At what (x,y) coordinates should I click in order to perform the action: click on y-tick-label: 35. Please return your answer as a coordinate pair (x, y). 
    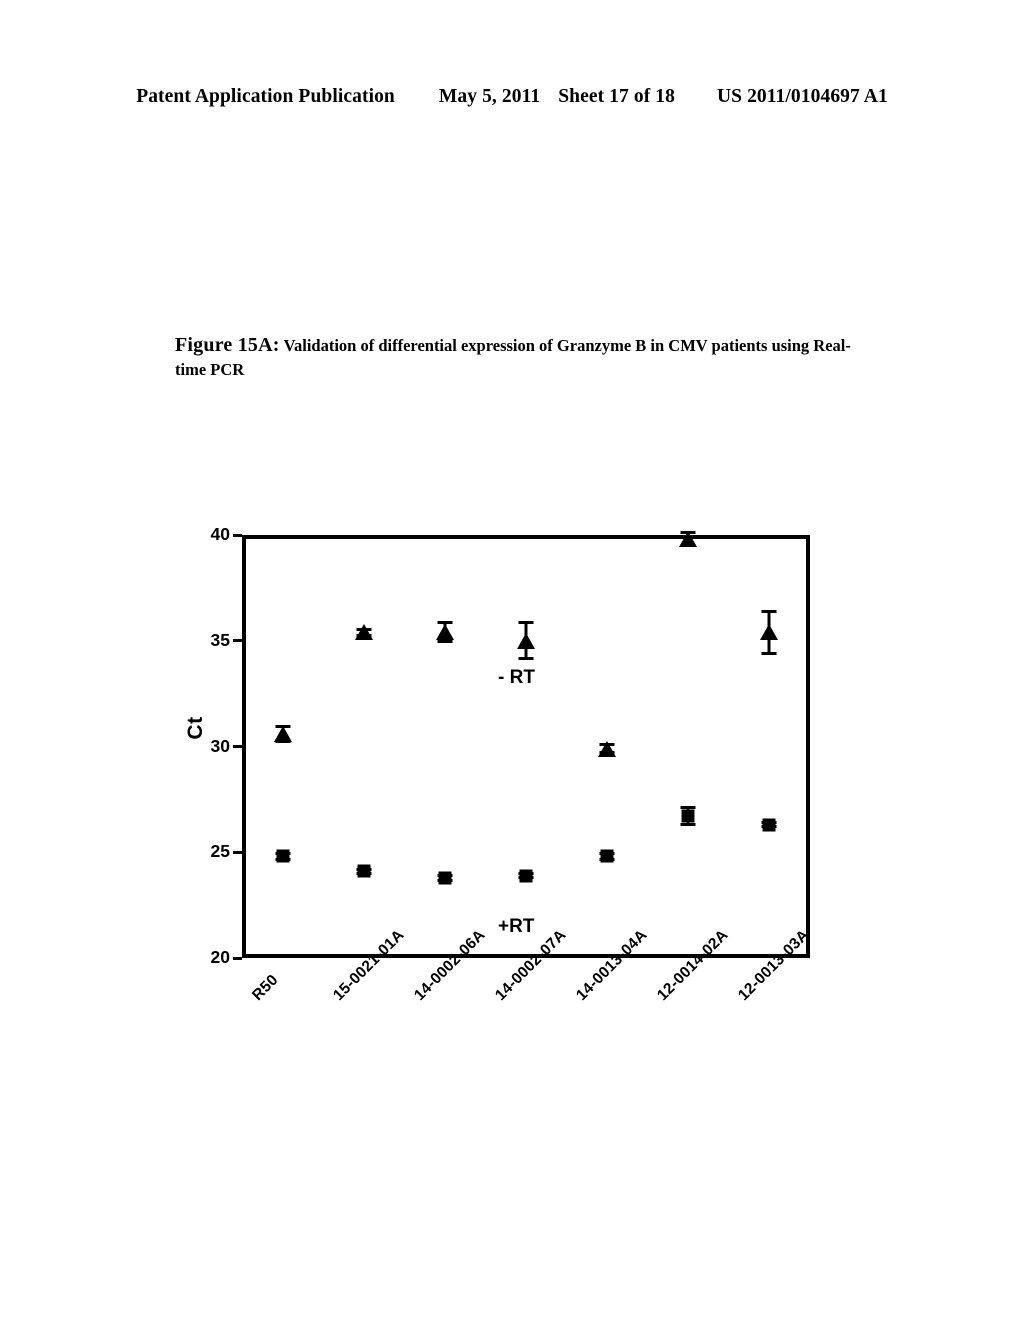
    Looking at the image, I should click on (220, 639).